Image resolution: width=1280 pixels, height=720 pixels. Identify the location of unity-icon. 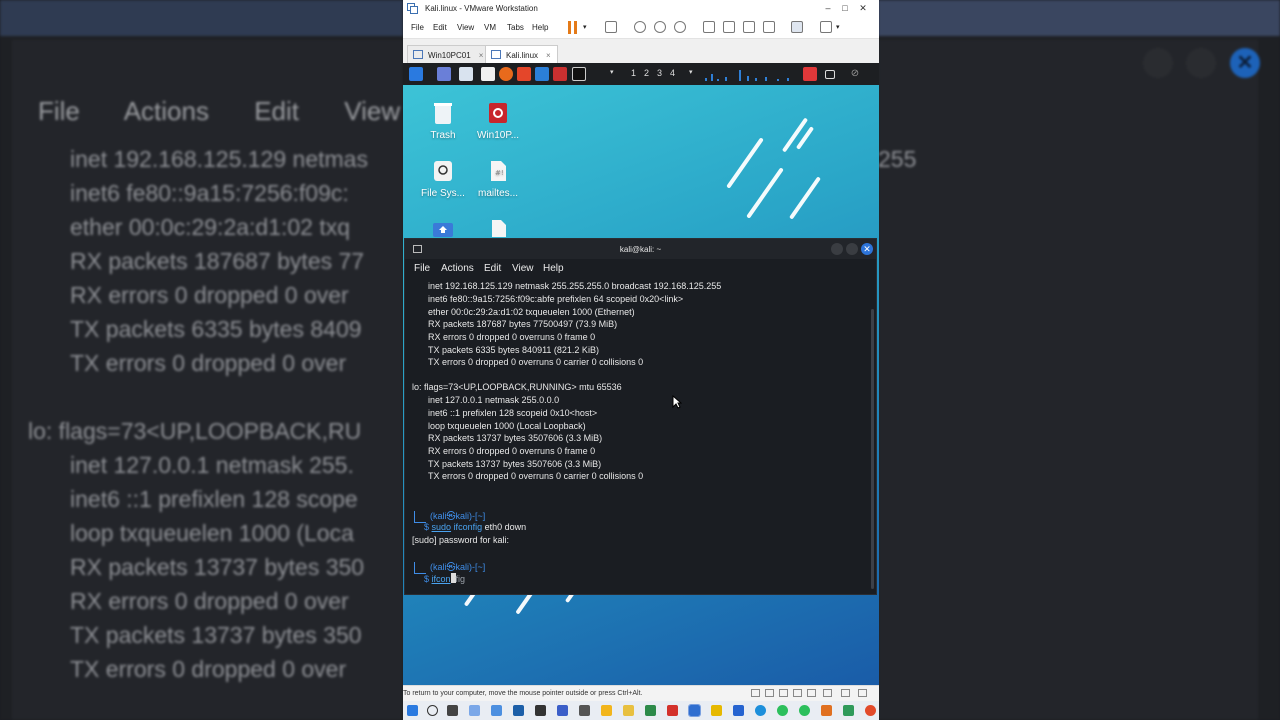
(769, 27).